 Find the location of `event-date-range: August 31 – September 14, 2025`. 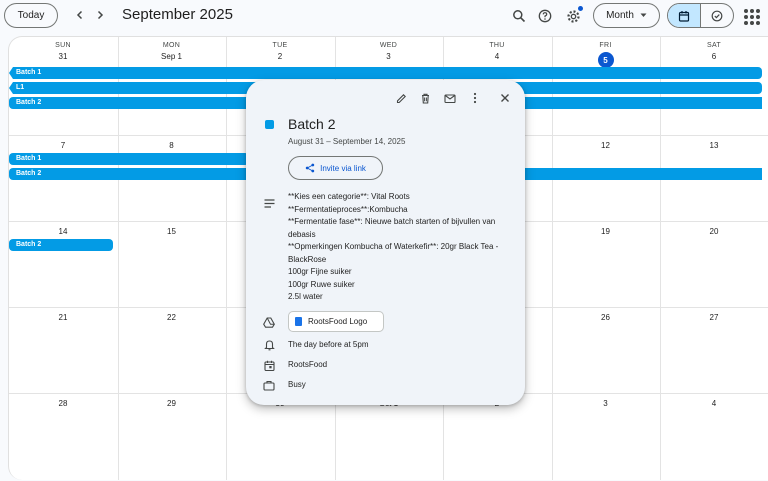

event-date-range: August 31 – September 14, 2025 is located at coordinates (347, 141).